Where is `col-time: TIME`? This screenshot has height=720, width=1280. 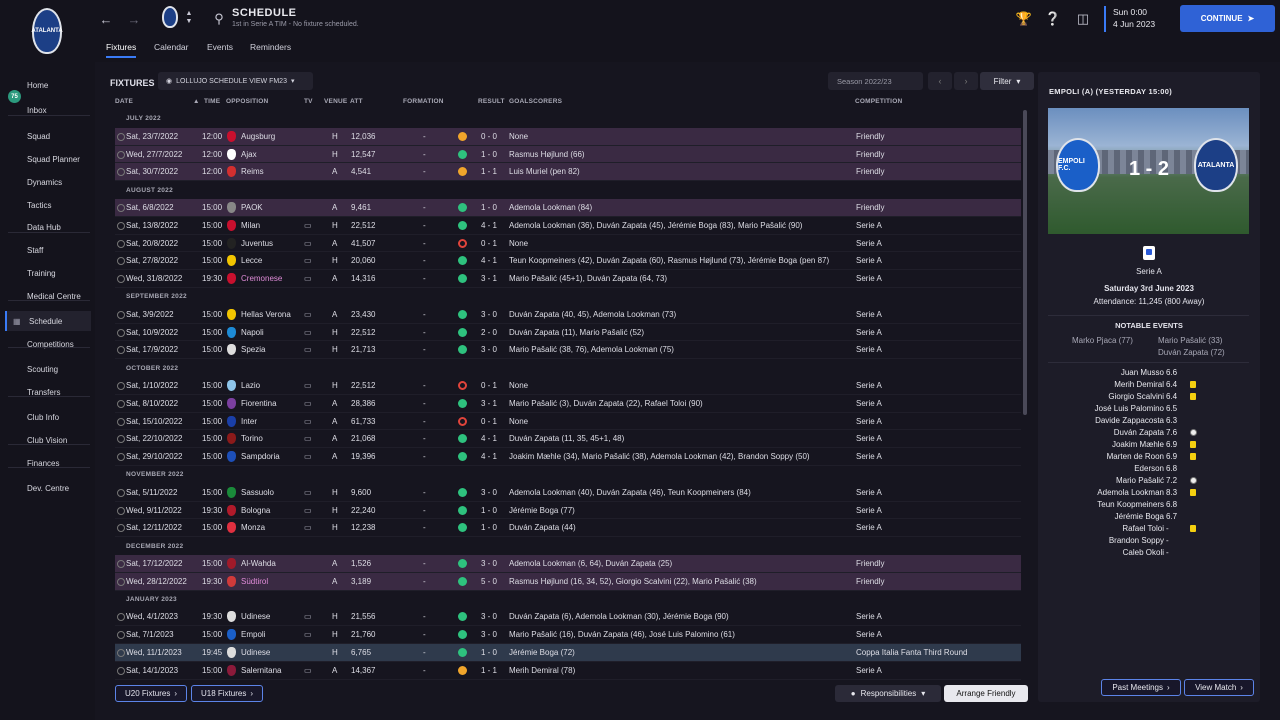 col-time: TIME is located at coordinates (212, 101).